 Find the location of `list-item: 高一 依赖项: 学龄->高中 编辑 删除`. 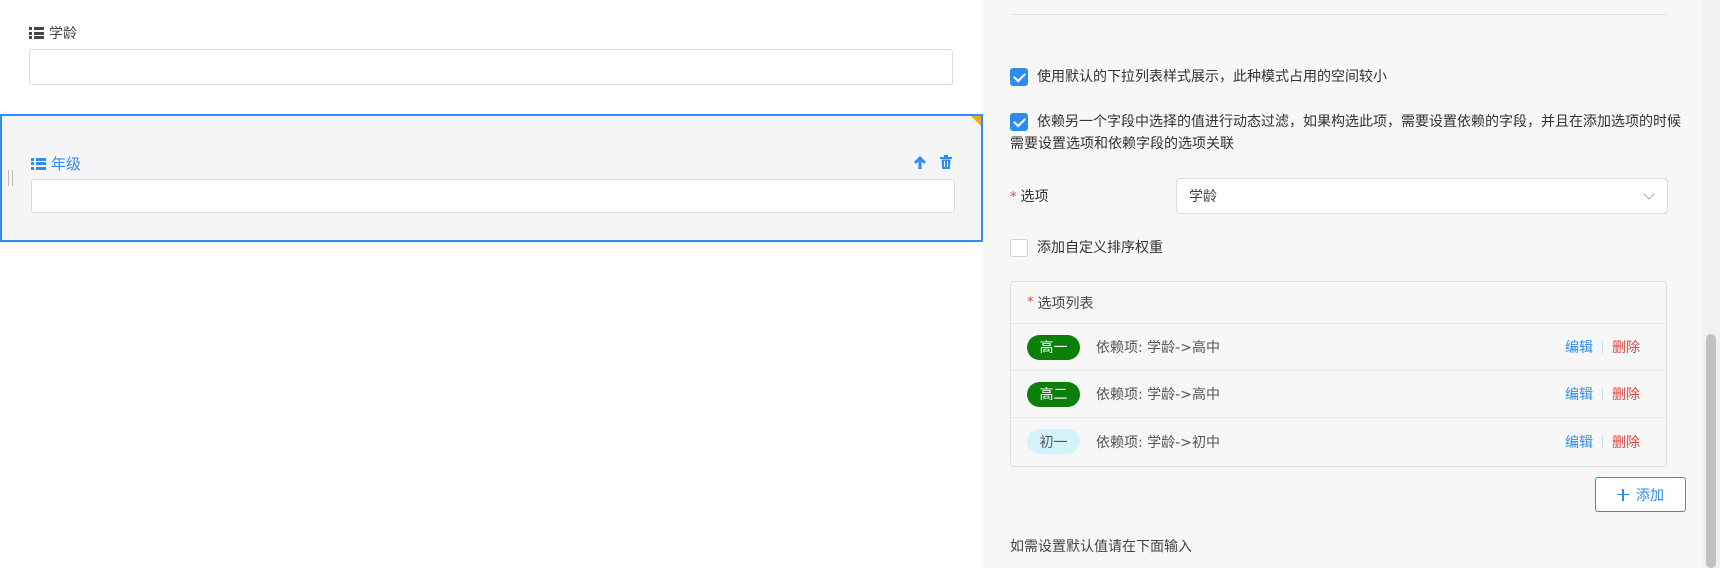

list-item: 高一 依赖项: 学龄->高中 编辑 删除 is located at coordinates (1338, 347).